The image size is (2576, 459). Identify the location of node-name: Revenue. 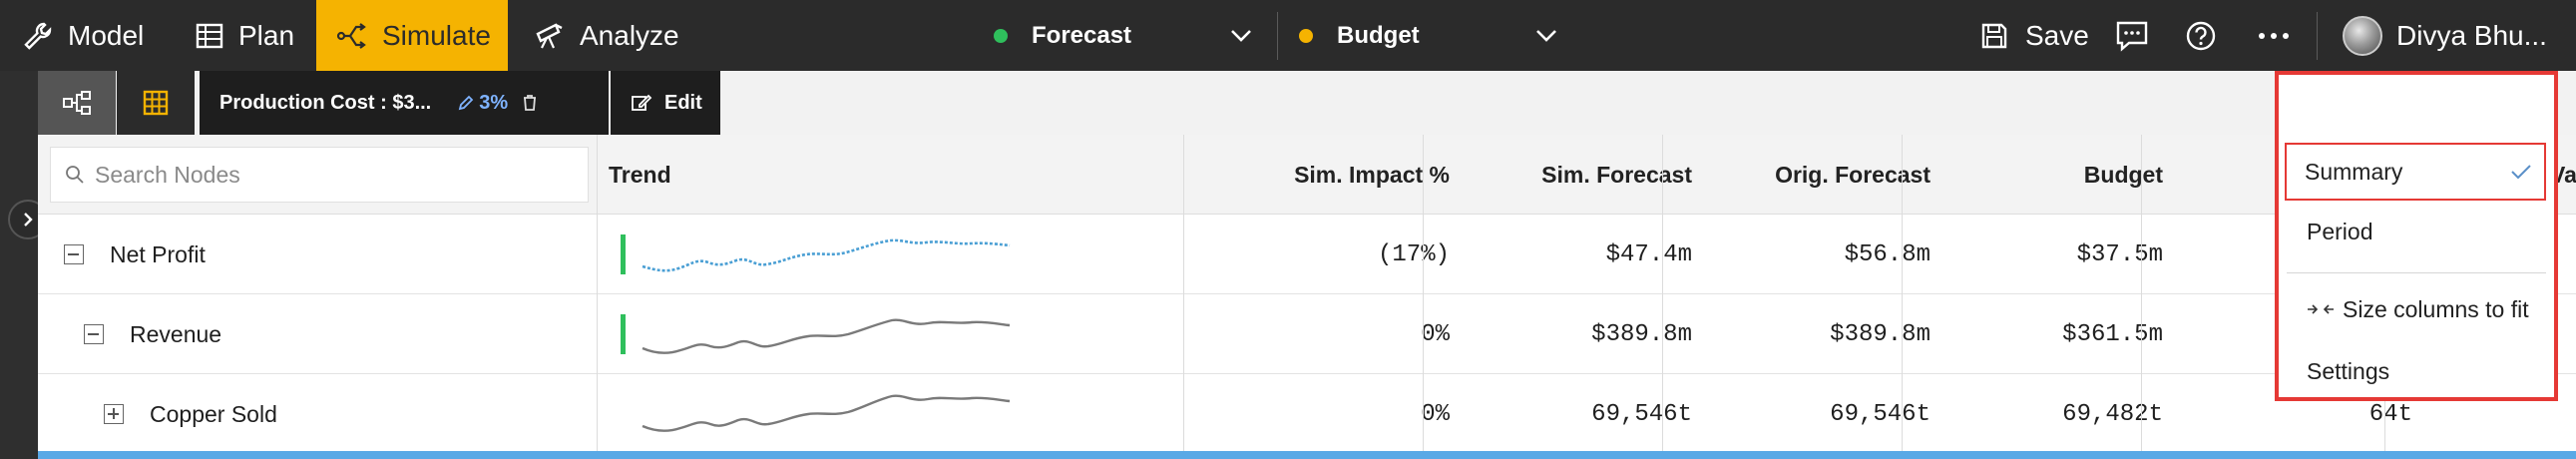
(176, 333).